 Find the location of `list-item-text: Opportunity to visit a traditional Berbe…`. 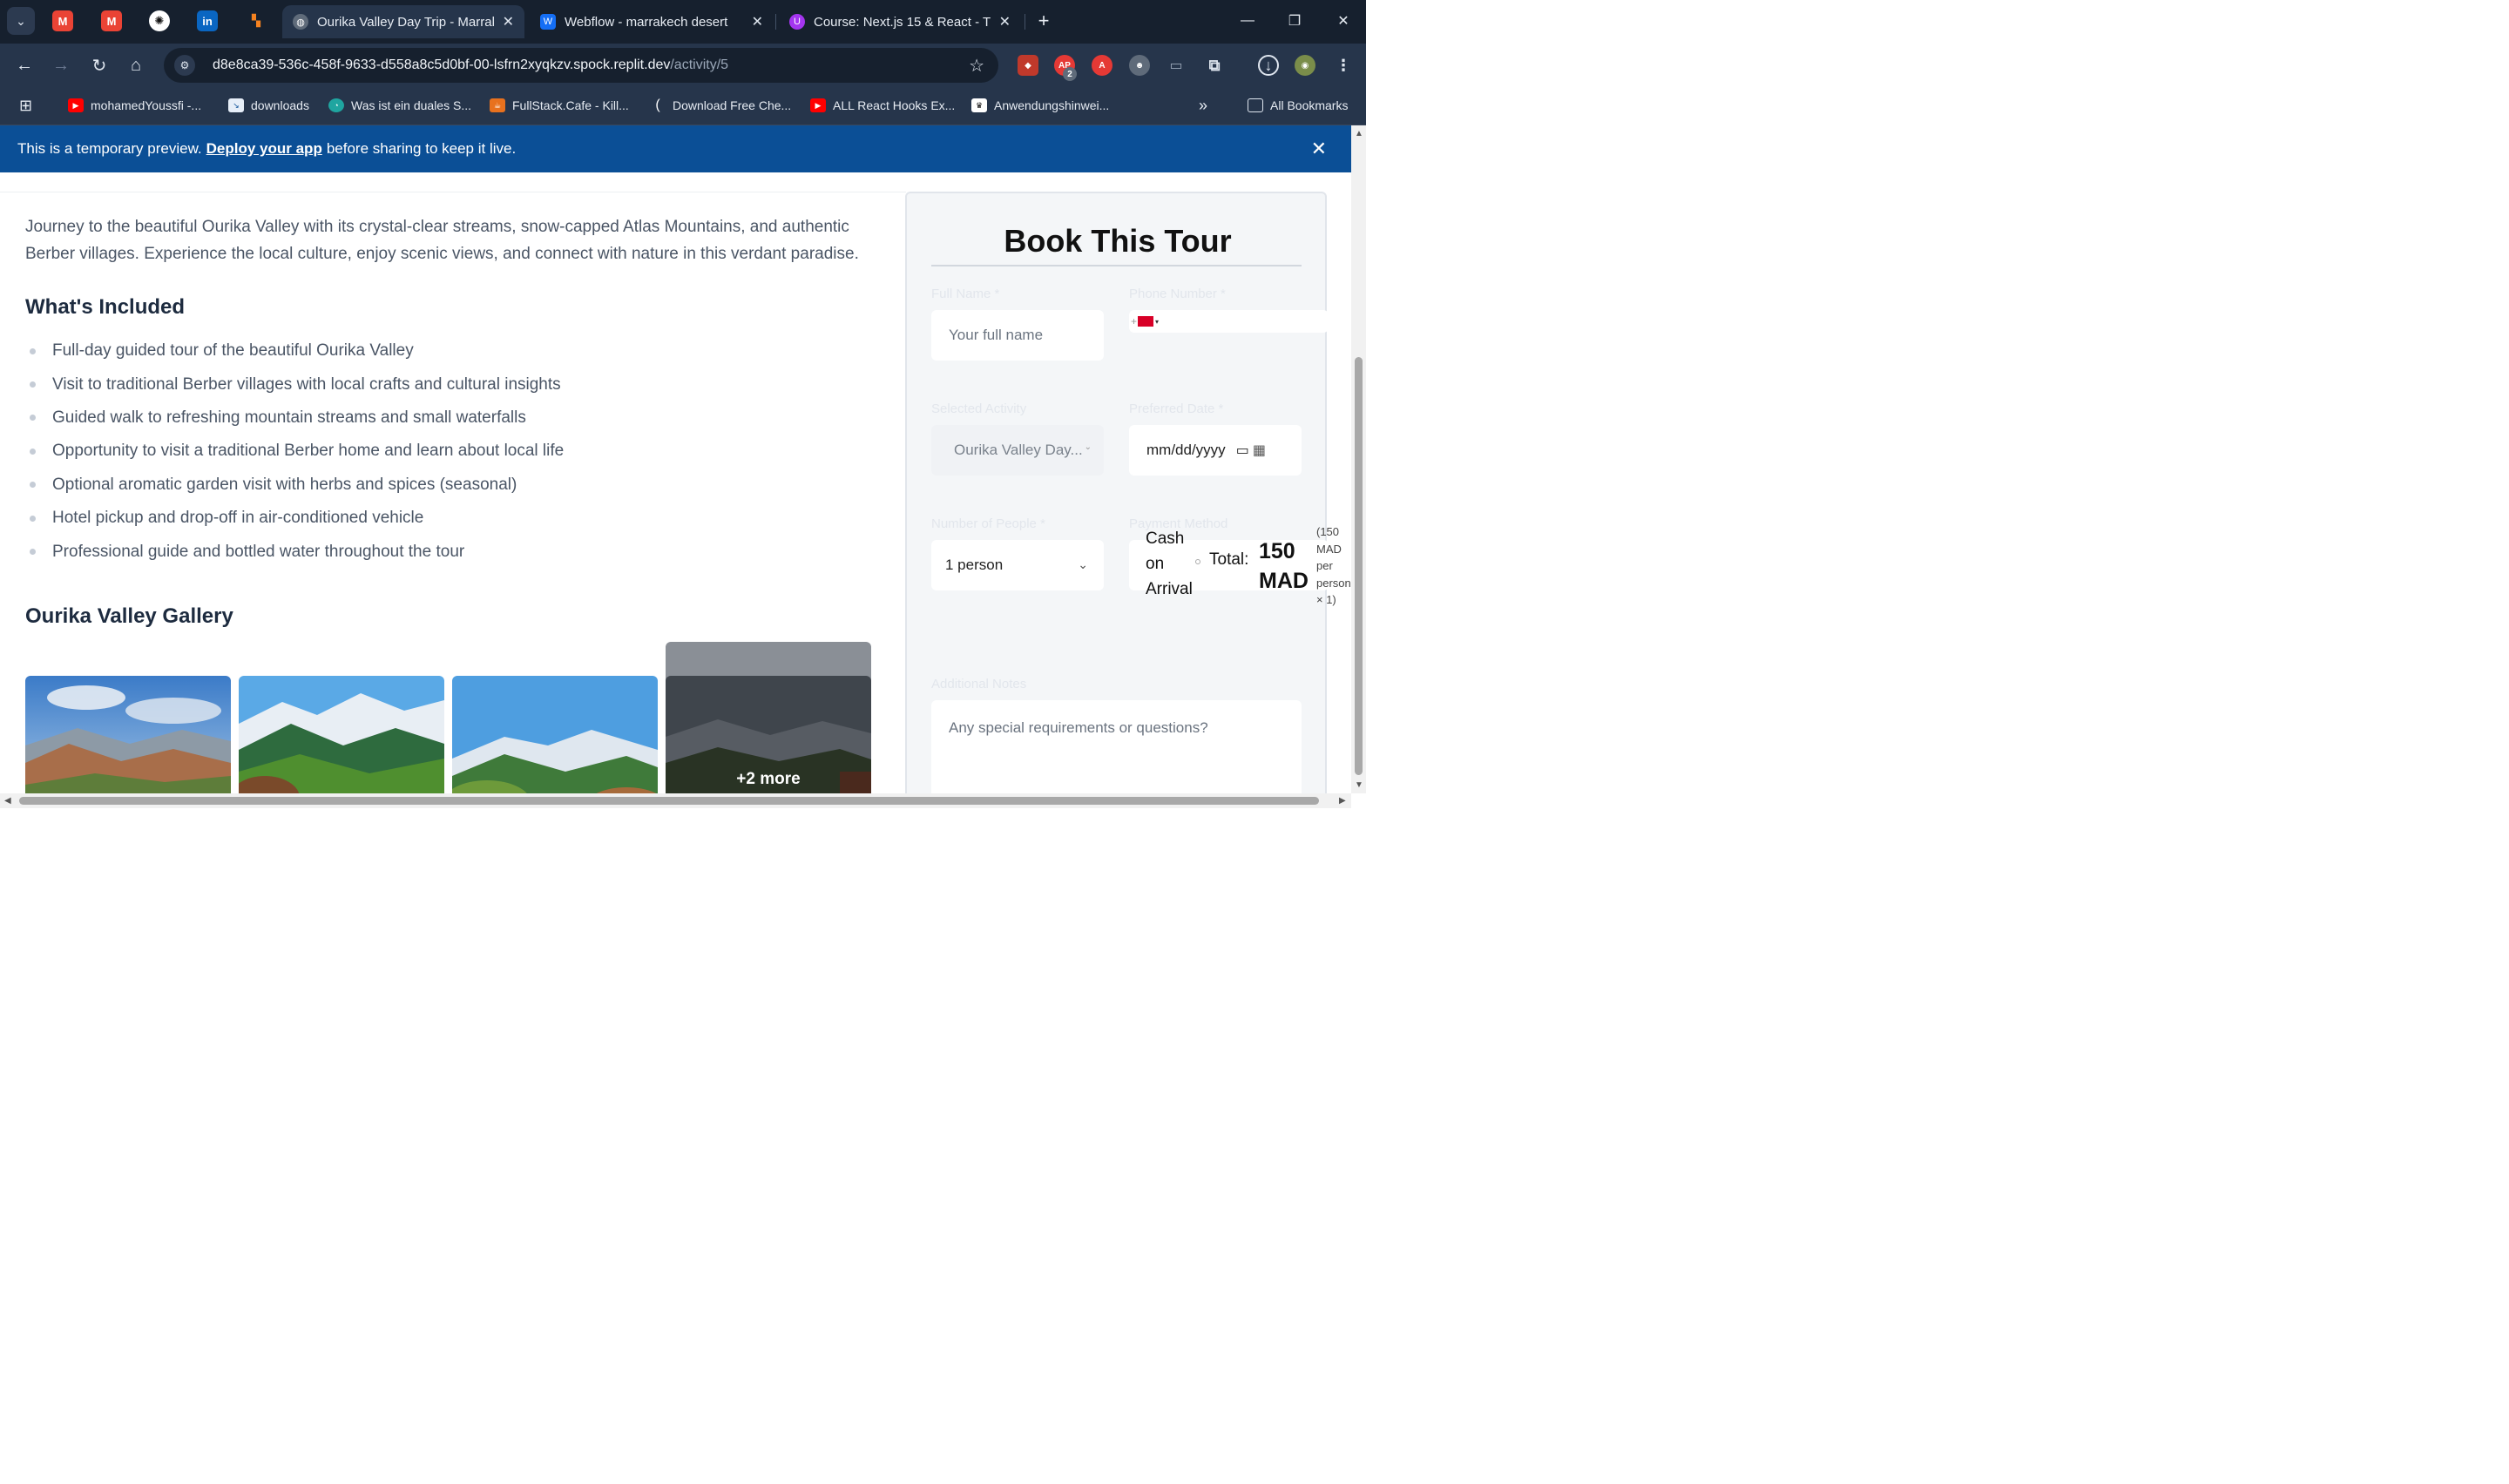

list-item-text: Opportunity to visit a traditional Berbe… is located at coordinates (308, 452).